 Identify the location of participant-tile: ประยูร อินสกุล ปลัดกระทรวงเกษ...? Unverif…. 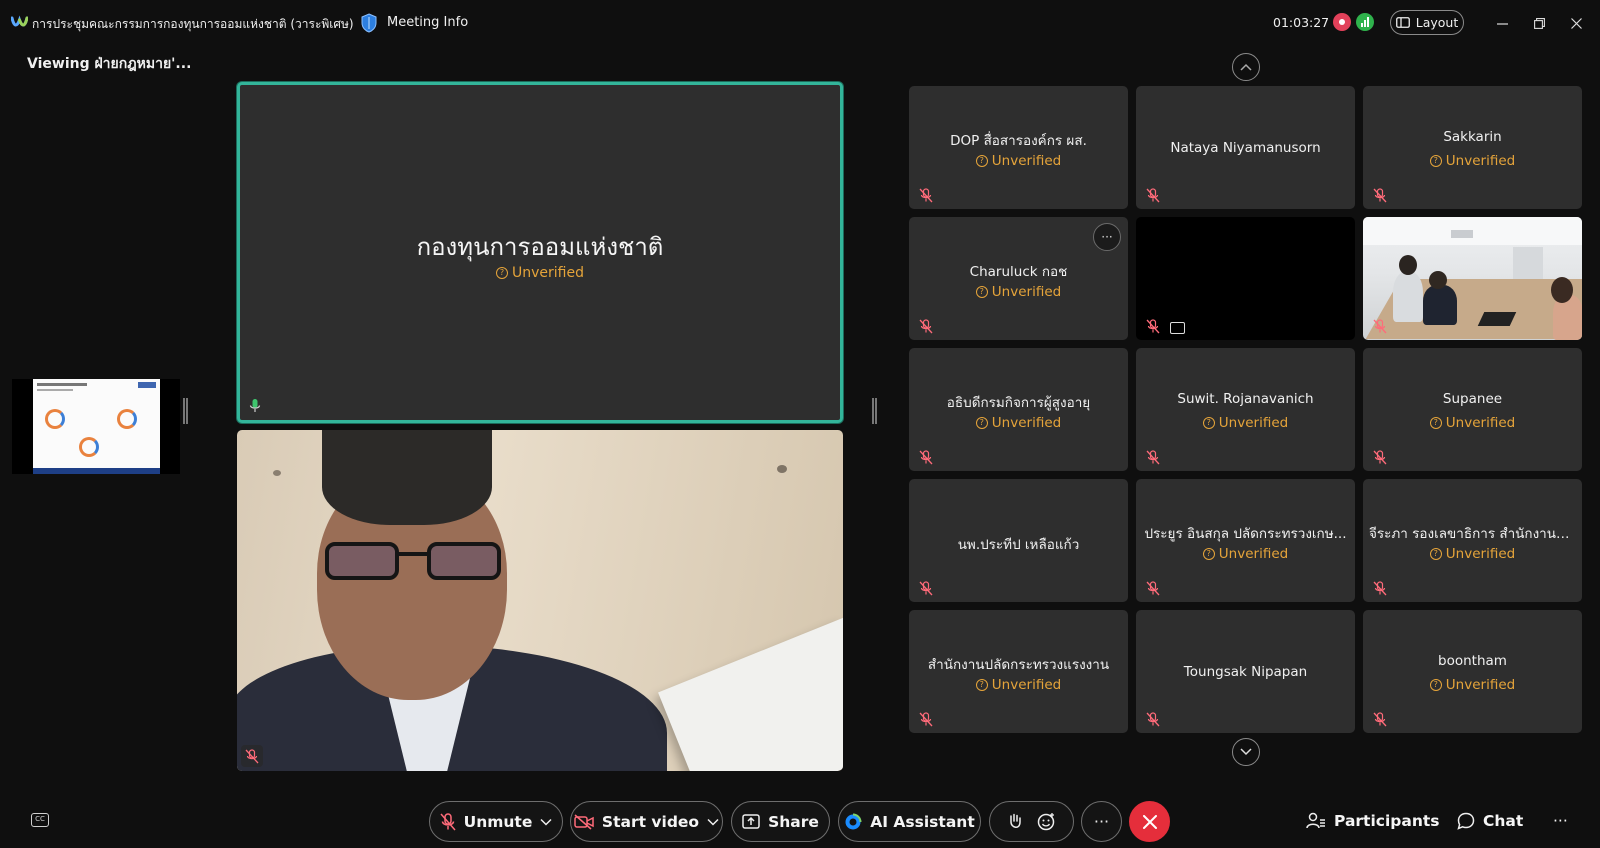
(1245, 540).